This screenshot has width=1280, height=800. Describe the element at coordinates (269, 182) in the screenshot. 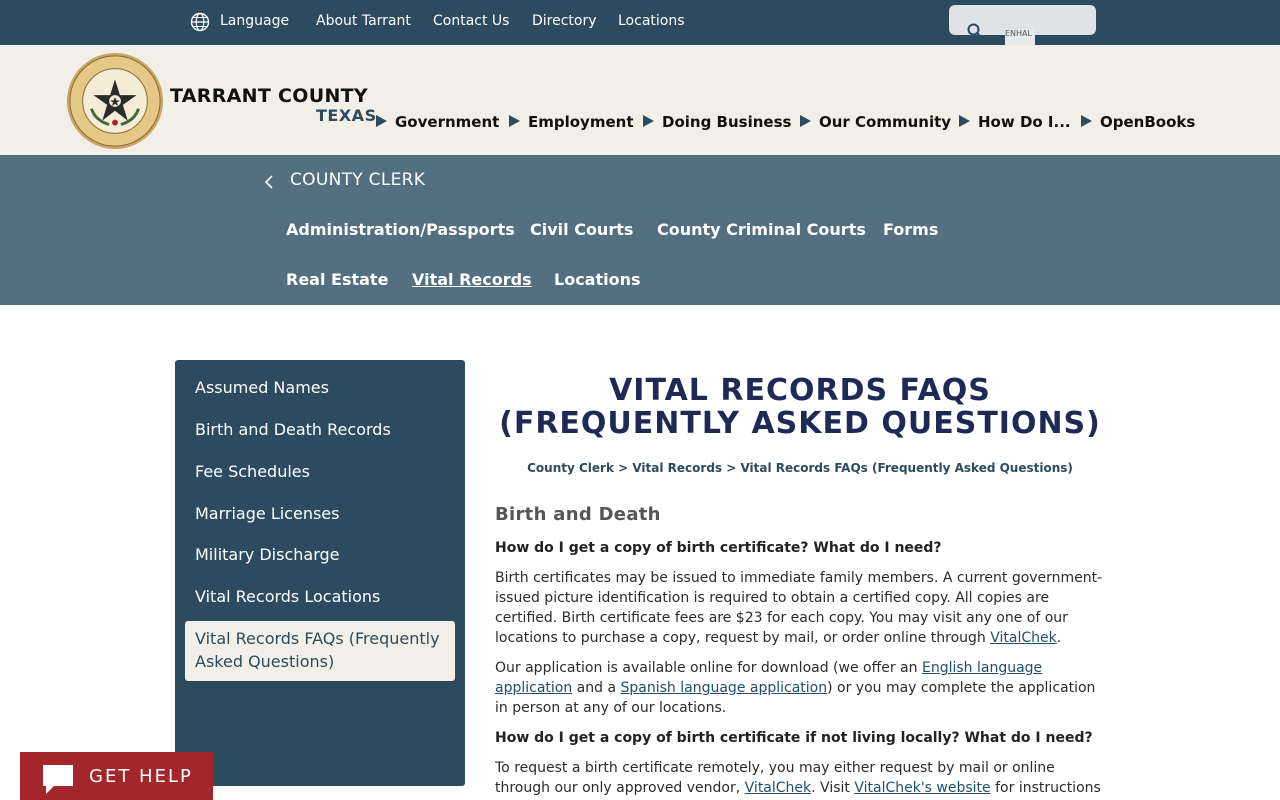

I see `chevron-left-icon` at that location.